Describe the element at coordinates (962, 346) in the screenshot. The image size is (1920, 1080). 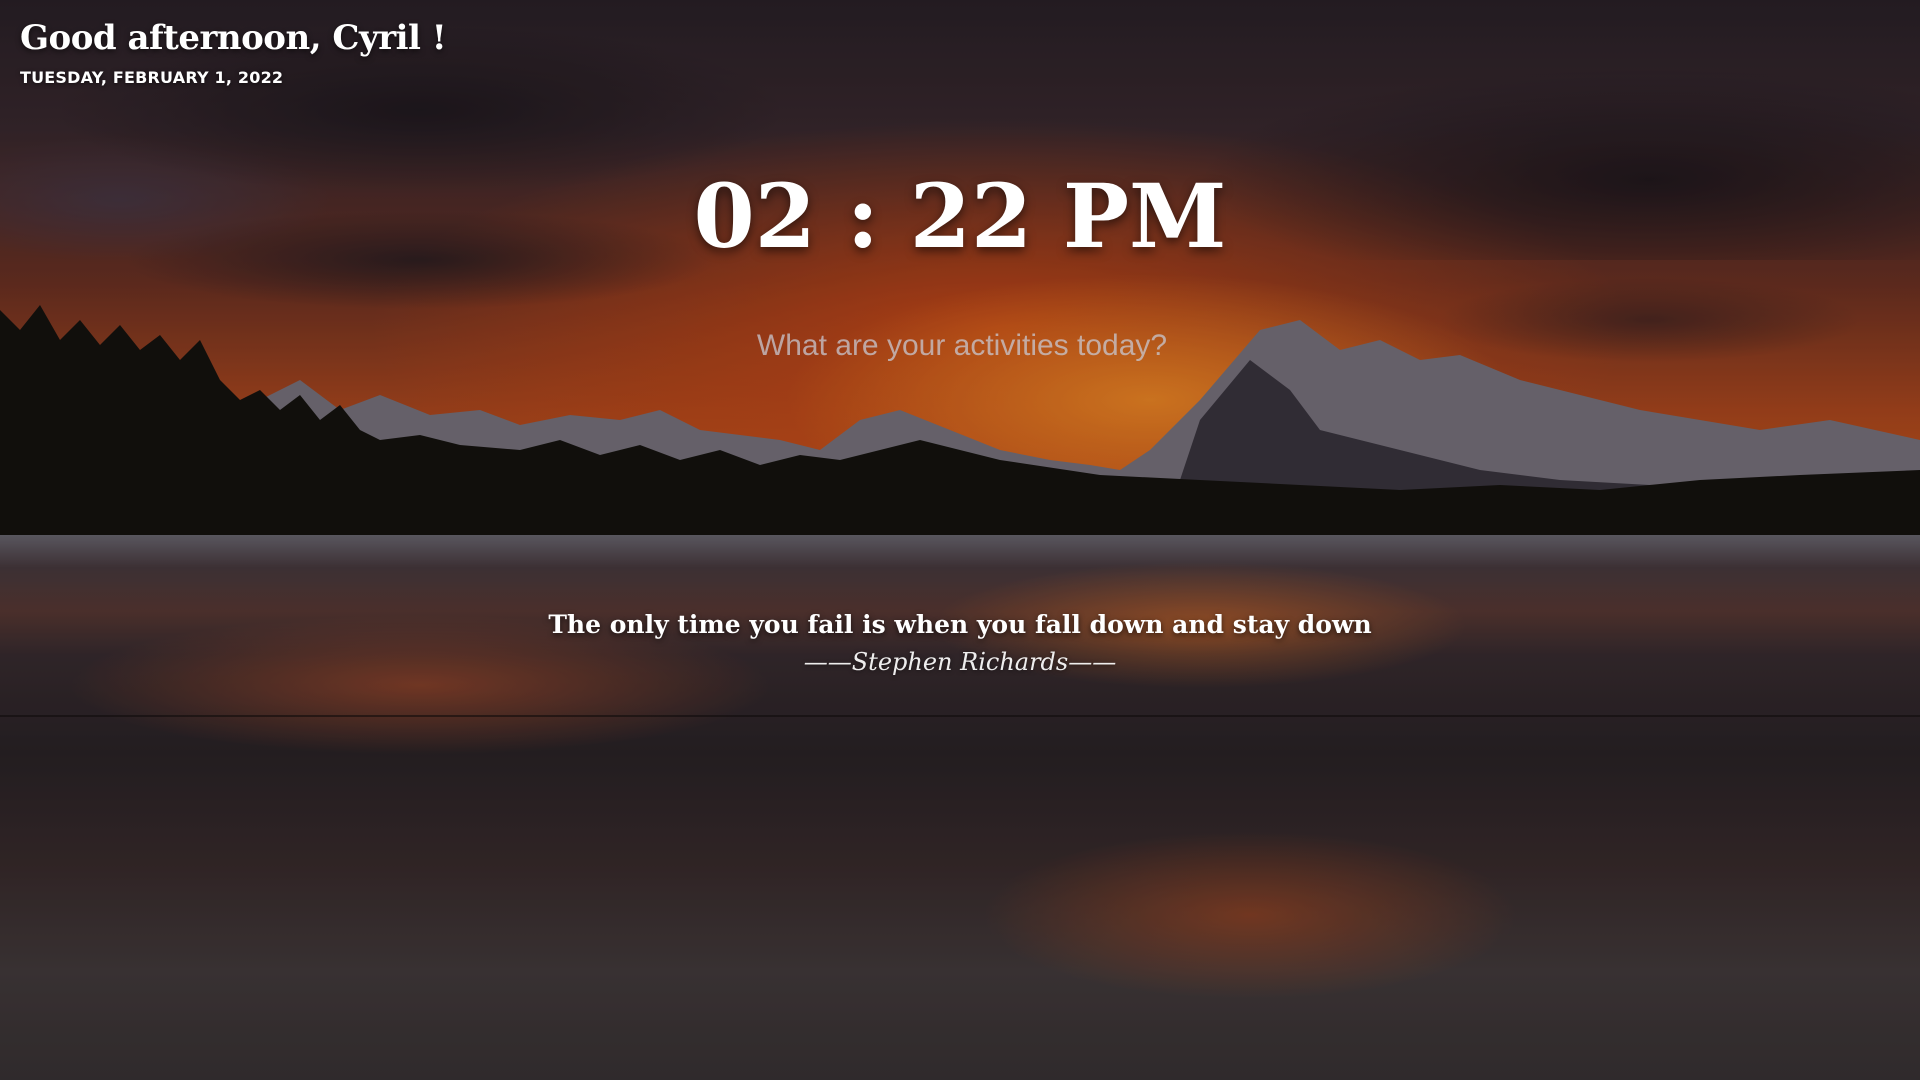
I see `activity-input` at that location.